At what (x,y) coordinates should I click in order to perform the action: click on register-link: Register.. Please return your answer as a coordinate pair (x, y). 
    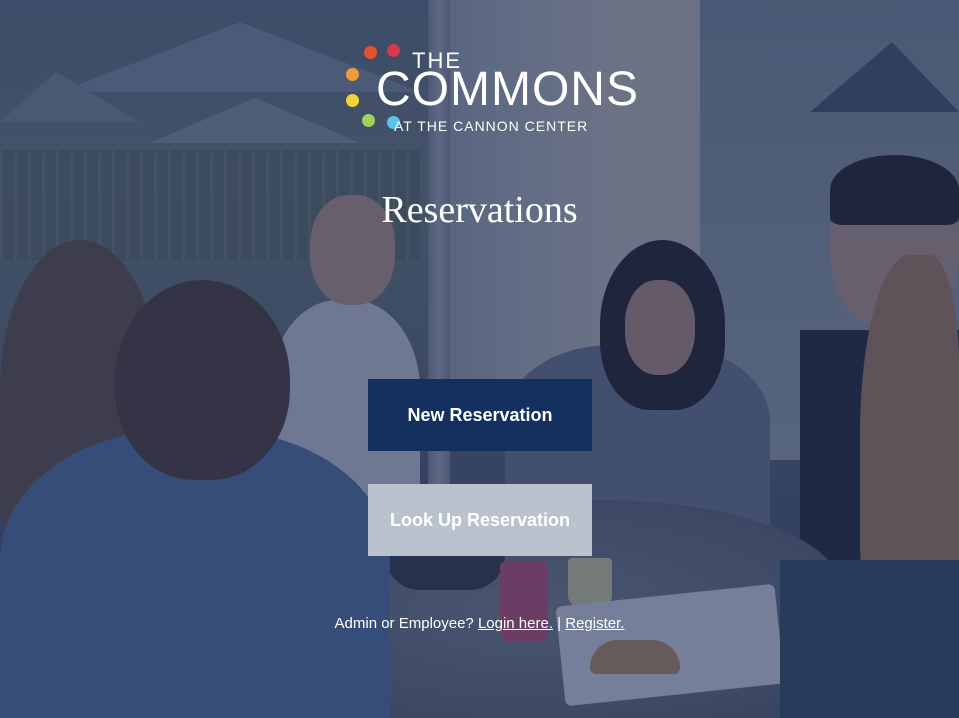
    Looking at the image, I should click on (594, 623).